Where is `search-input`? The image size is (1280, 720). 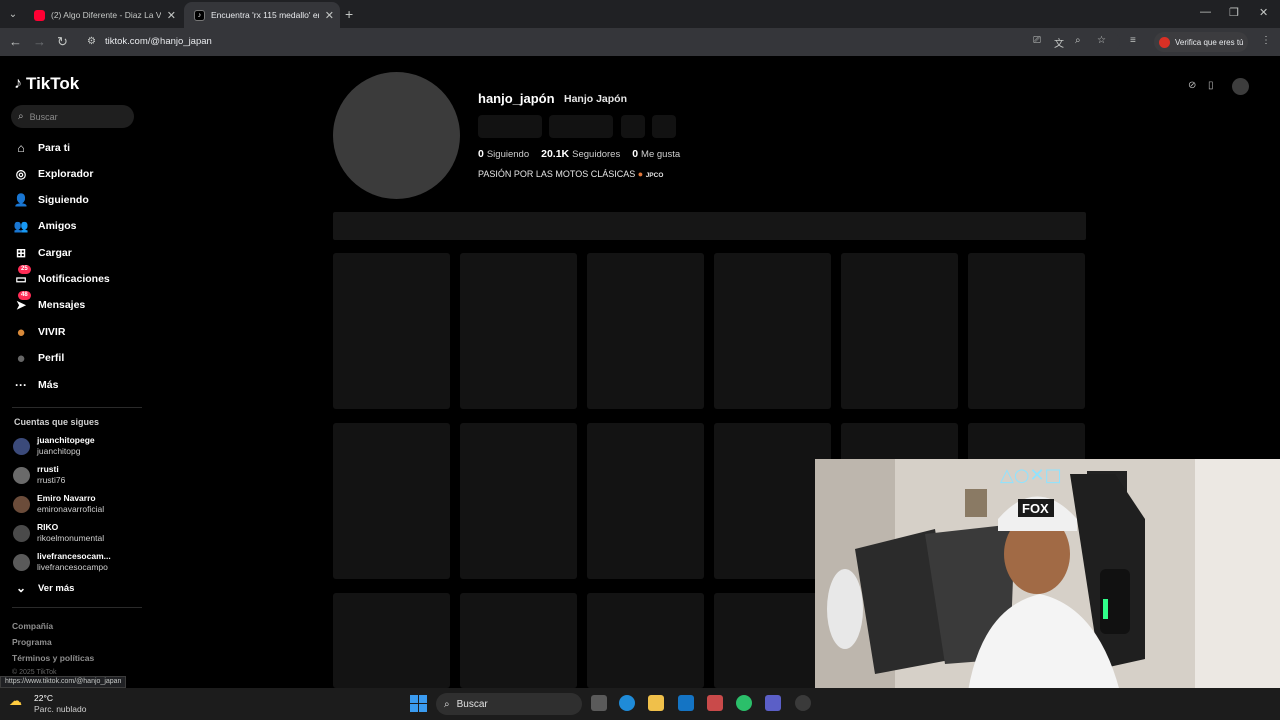
search-input is located at coordinates (74, 116).